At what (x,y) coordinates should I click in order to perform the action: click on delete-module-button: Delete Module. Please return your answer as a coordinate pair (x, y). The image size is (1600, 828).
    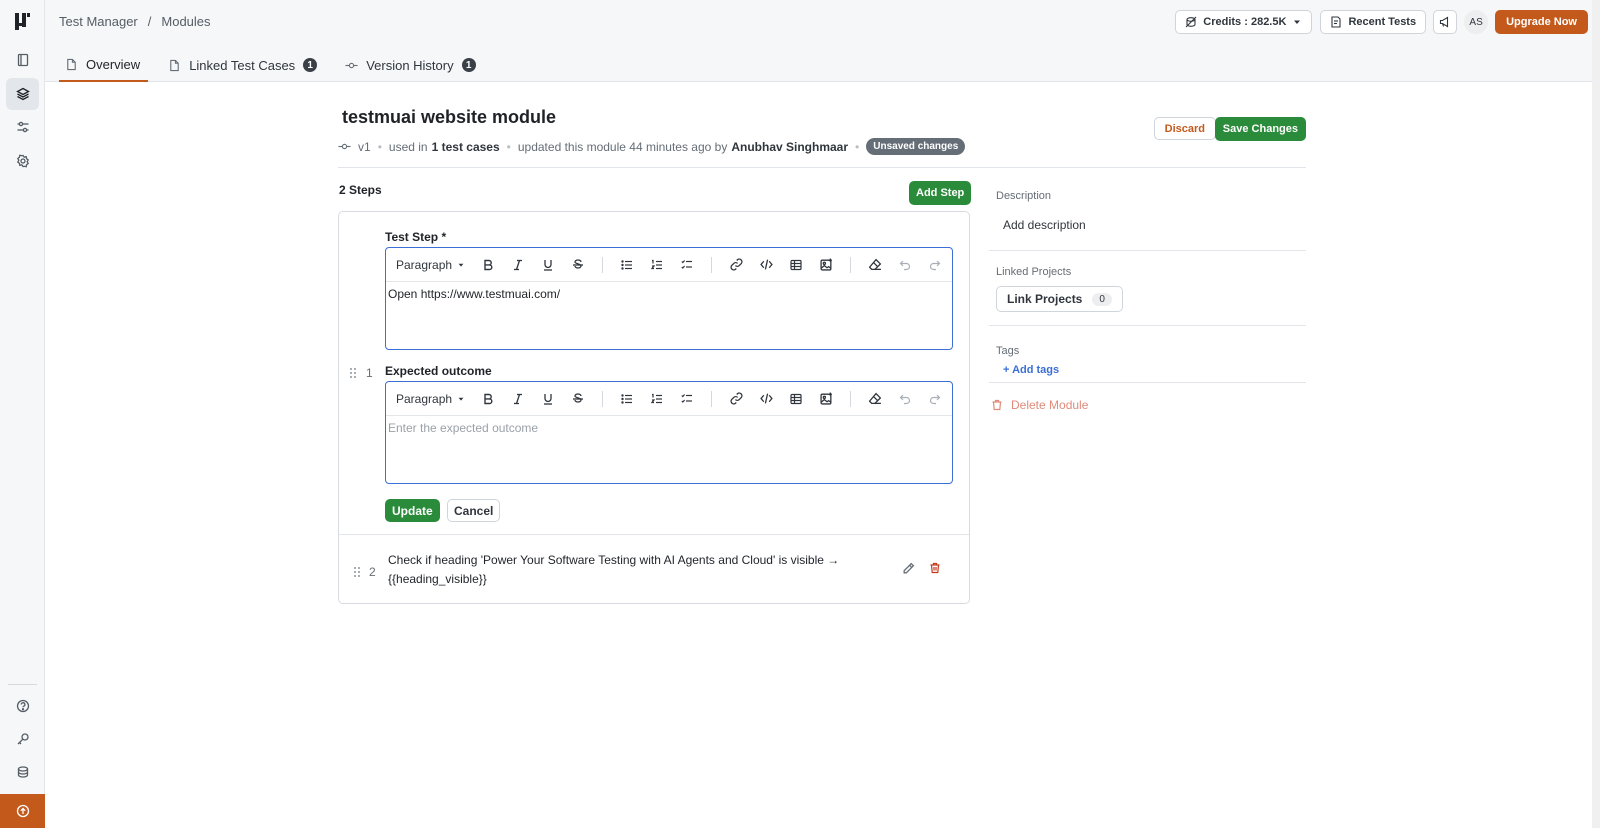
    Looking at the image, I should click on (1148, 405).